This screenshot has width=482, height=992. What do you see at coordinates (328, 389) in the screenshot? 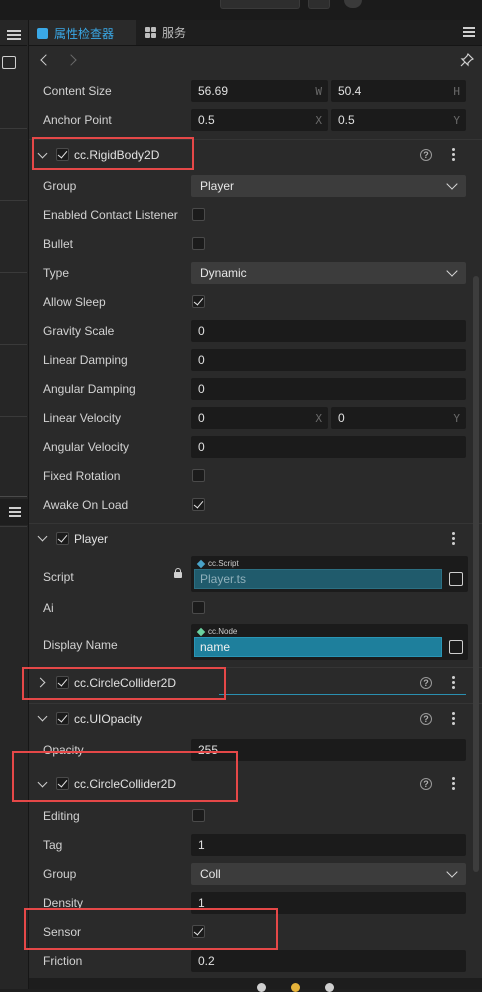
I see `rb-angular-damping-input: 0` at bounding box center [328, 389].